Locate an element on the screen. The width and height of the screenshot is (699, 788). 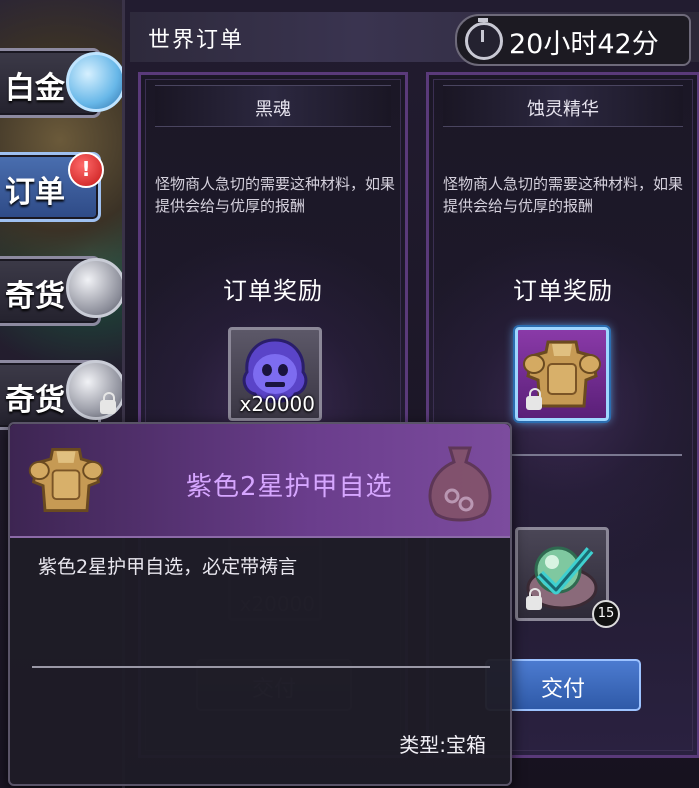
order-name: 黑魂 is located at coordinates (273, 109).